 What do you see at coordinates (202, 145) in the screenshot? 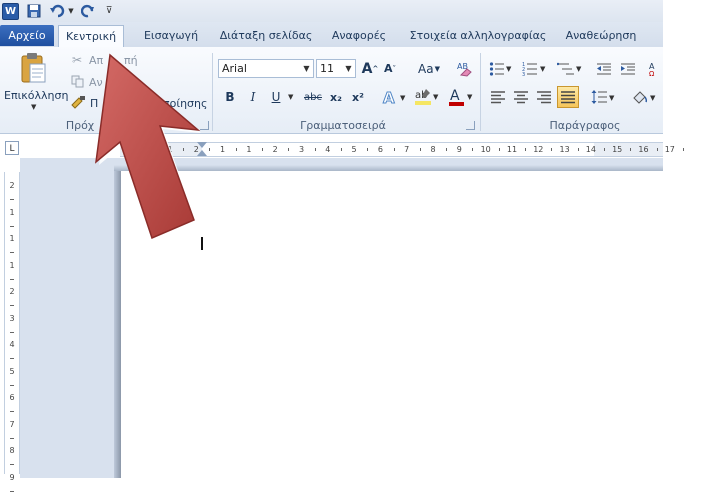
I see `indent-marker-icon` at bounding box center [202, 145].